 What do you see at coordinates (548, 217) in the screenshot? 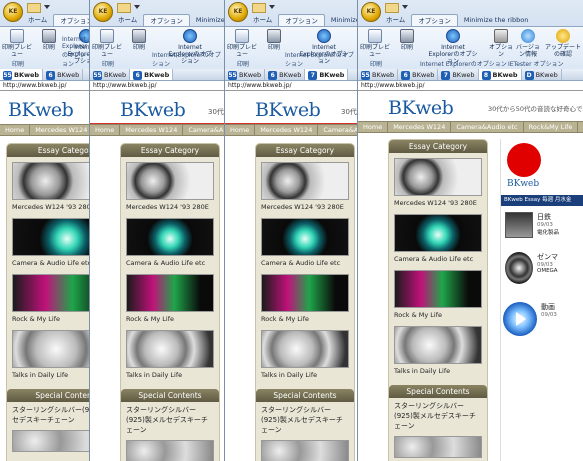
I see `entry-title: 日鉄` at bounding box center [548, 217].